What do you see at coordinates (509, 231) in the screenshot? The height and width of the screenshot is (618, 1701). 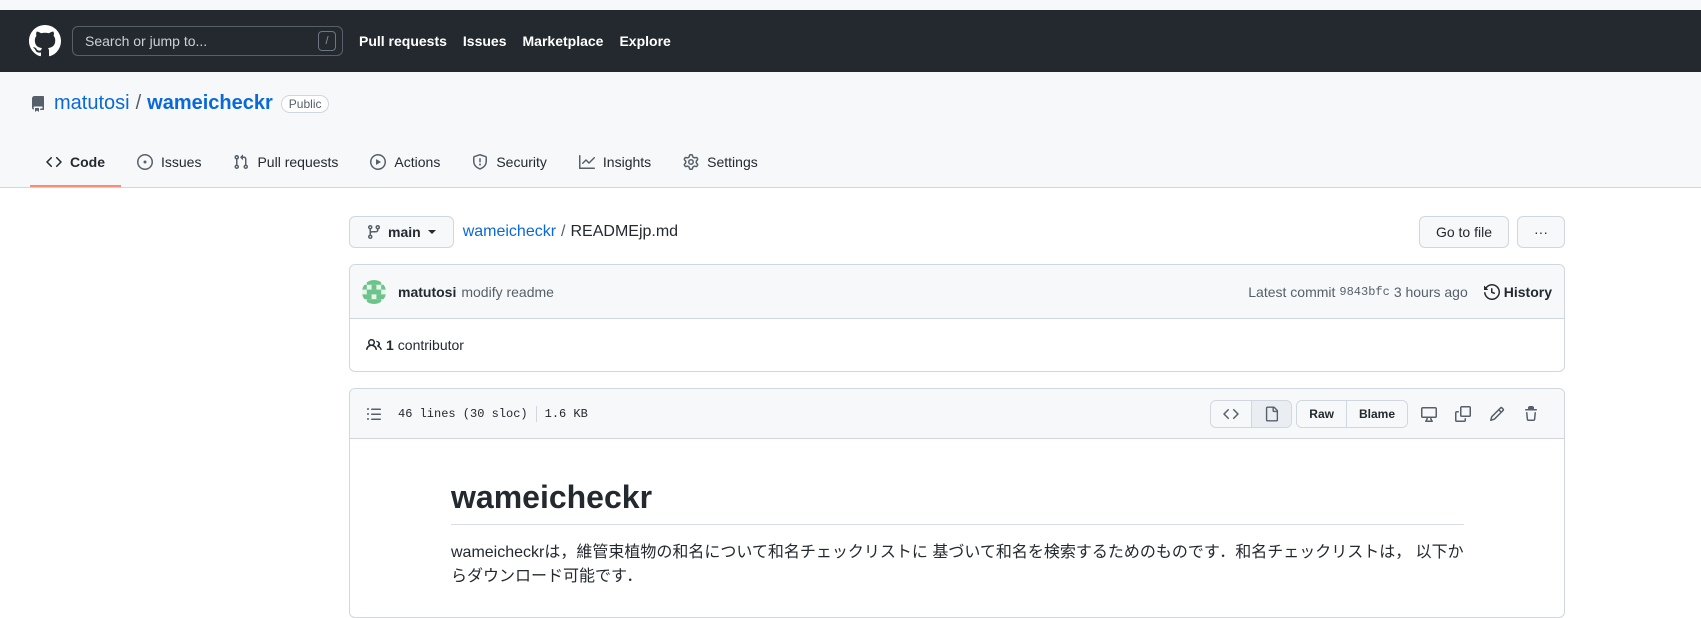 I see `breadcrumb-repo-link: wameicheckr` at bounding box center [509, 231].